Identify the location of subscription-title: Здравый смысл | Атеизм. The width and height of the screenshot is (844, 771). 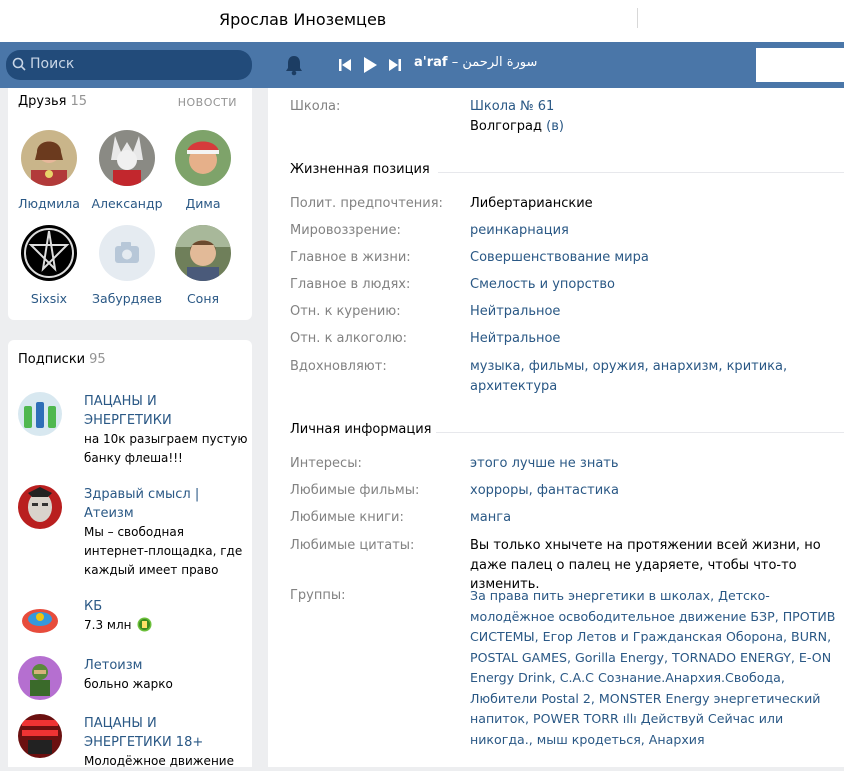
(166, 504).